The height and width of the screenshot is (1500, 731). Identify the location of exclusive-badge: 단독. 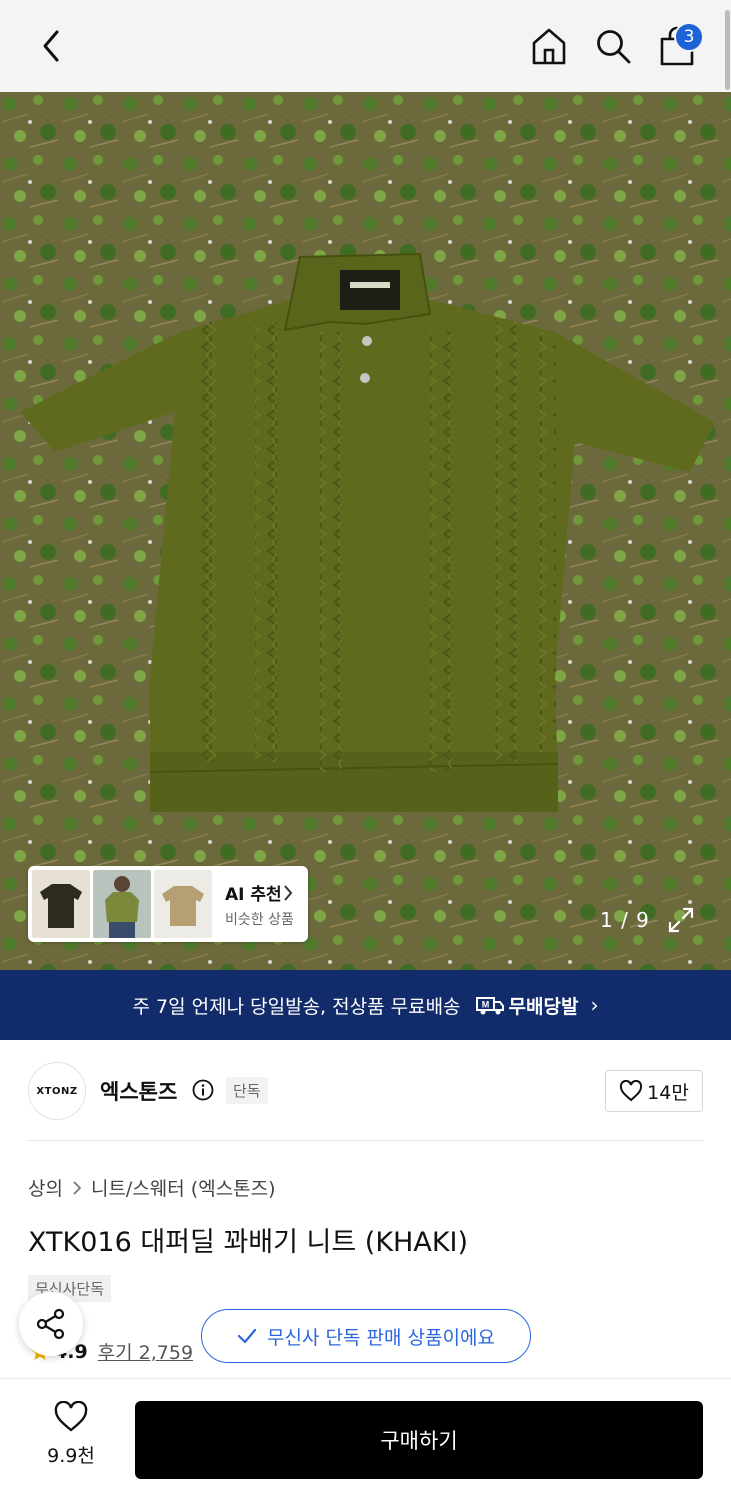
(247, 1090).